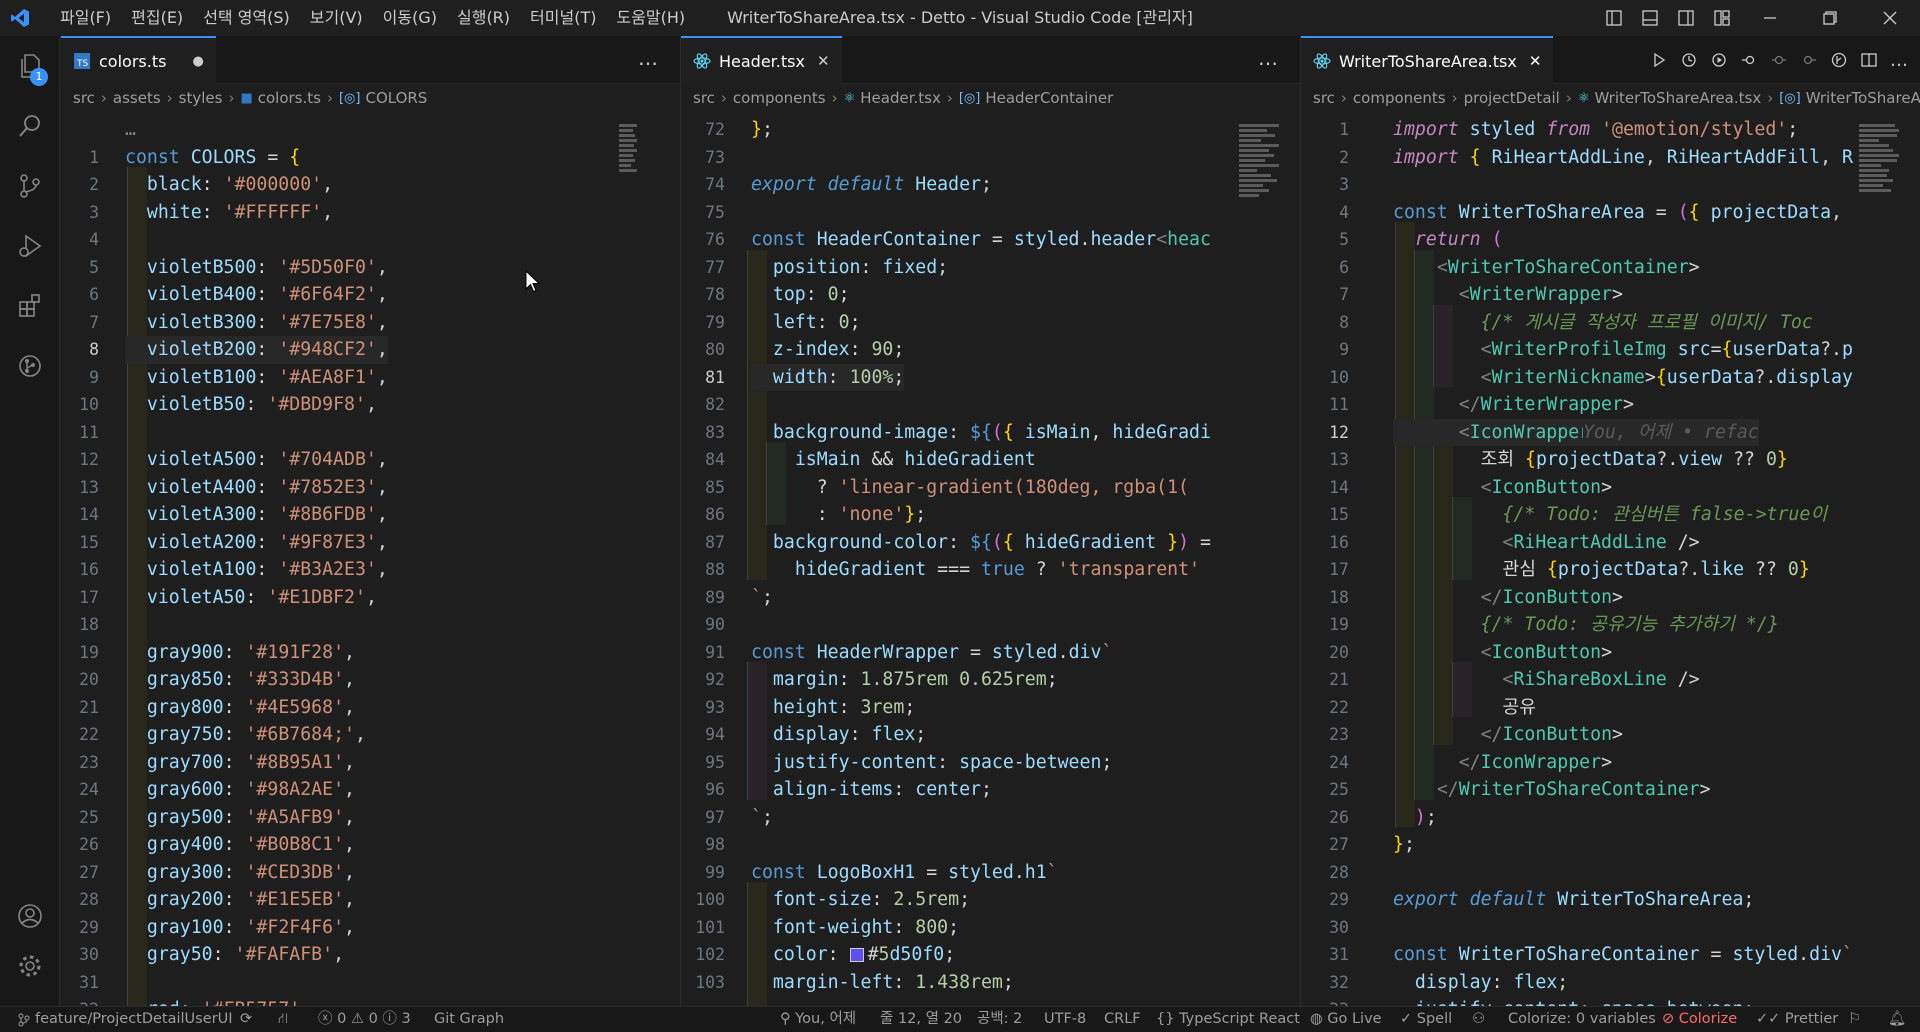 This screenshot has height=1032, width=1920. Describe the element at coordinates (370, 515) in the screenshot. I see `code-line: 14 violetA300: '#8B6FDB',` at that location.